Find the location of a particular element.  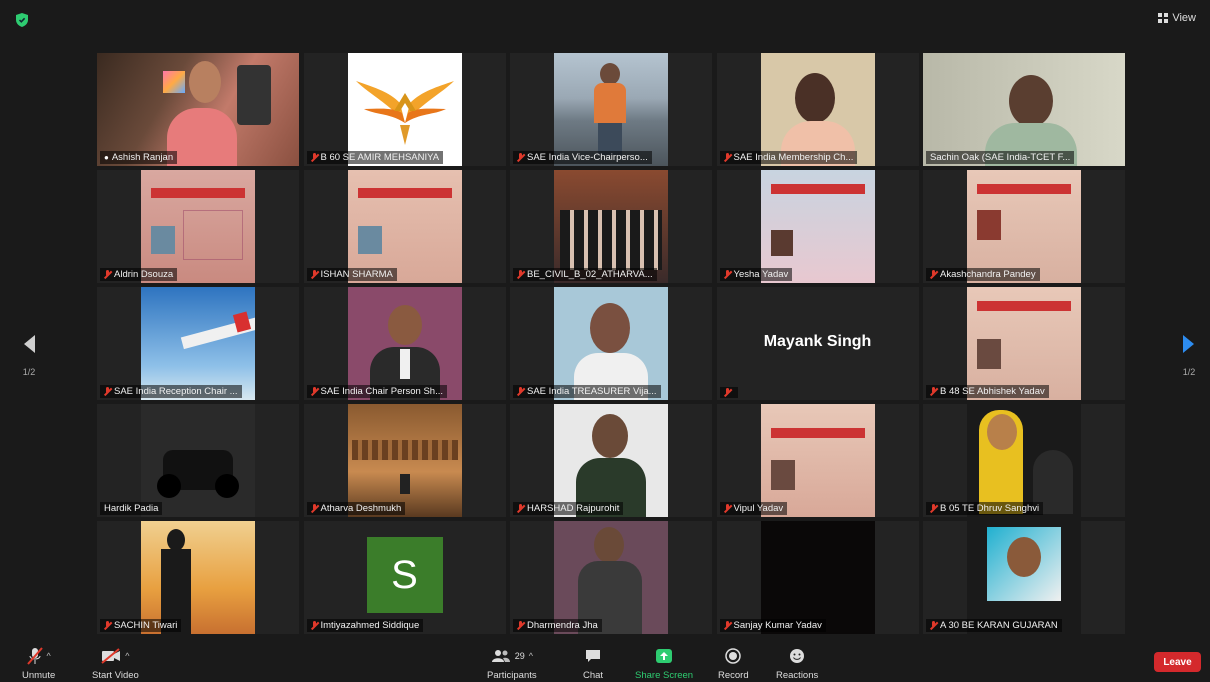

participant-name-label: B 60 SE AMIR MEHSANIYA is located at coordinates (375, 157).